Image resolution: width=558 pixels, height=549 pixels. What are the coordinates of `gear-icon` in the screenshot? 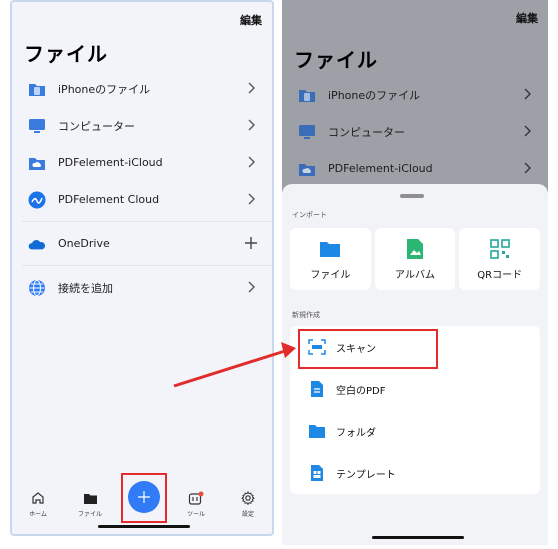 It's located at (248, 498).